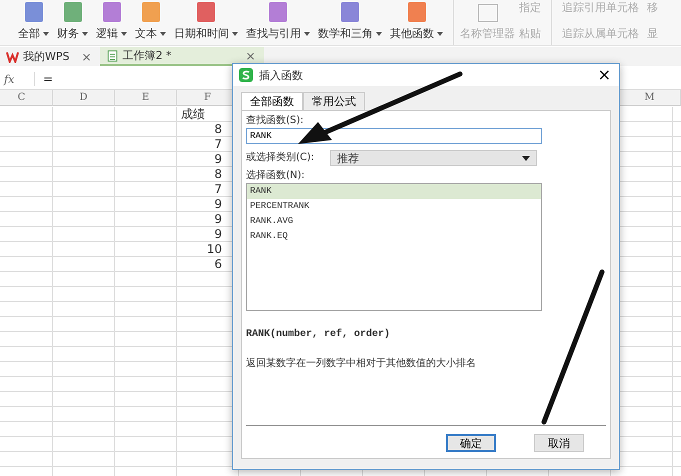 Image resolution: width=681 pixels, height=476 pixels. Describe the element at coordinates (26, 98) in the screenshot. I see `column-header: C` at that location.